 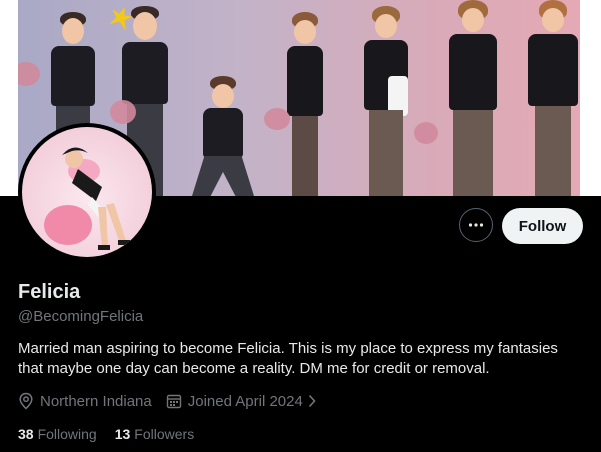 I want to click on joined-text: Joined April 2024, so click(x=245, y=401).